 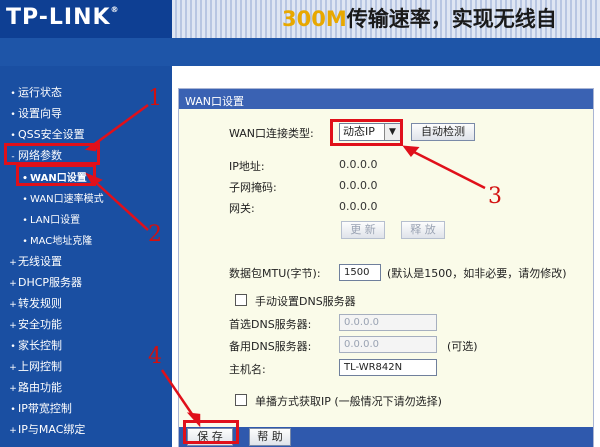 I want to click on annotation-number-4: 4, so click(x=155, y=356).